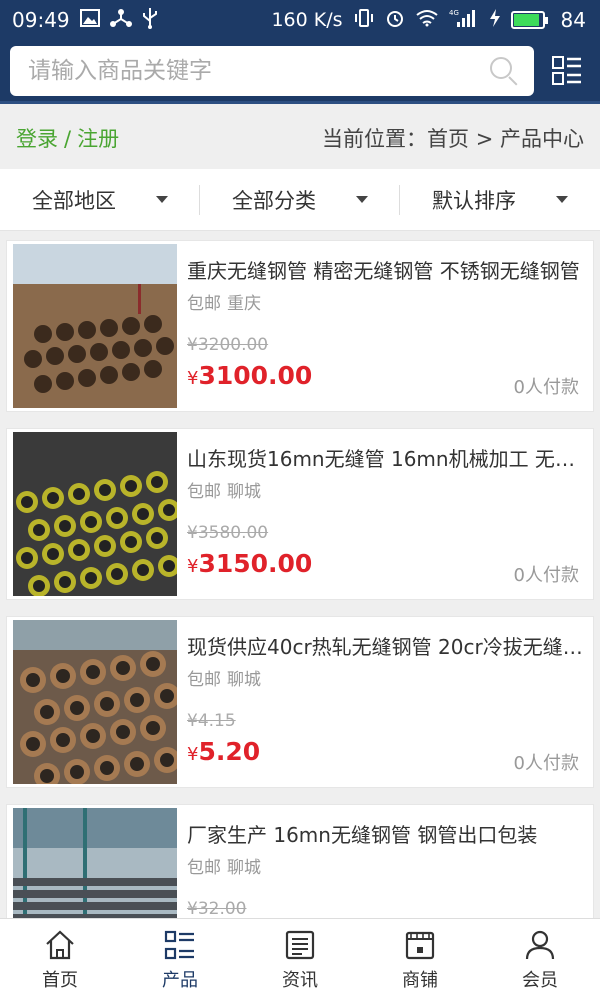  Describe the element at coordinates (420, 945) in the screenshot. I see `shop-icon` at that location.